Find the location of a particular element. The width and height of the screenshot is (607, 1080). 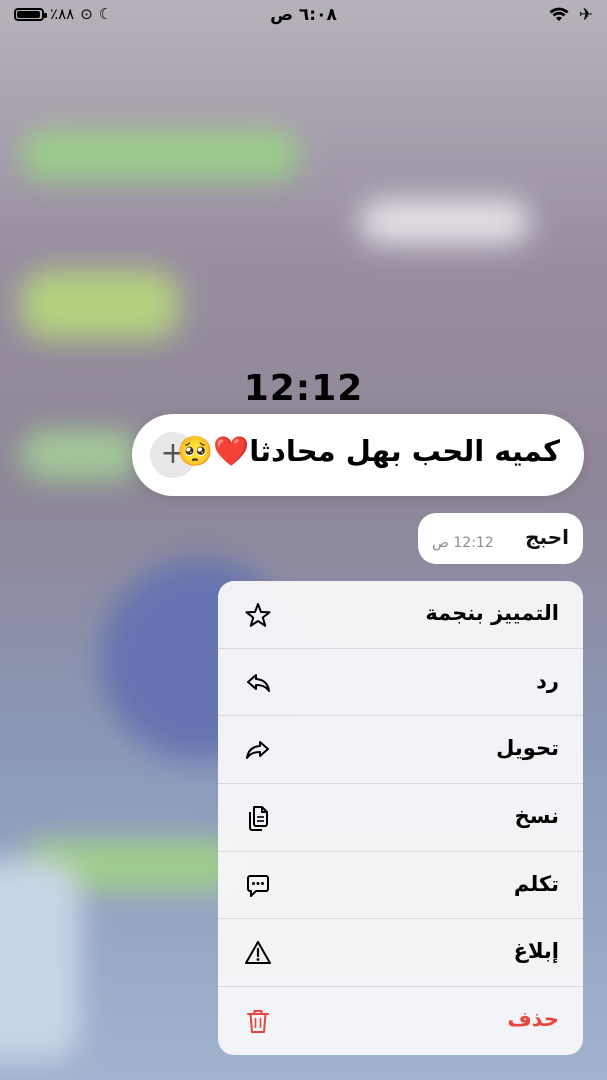

menu-item-delete: حذف is located at coordinates (400, 1021).